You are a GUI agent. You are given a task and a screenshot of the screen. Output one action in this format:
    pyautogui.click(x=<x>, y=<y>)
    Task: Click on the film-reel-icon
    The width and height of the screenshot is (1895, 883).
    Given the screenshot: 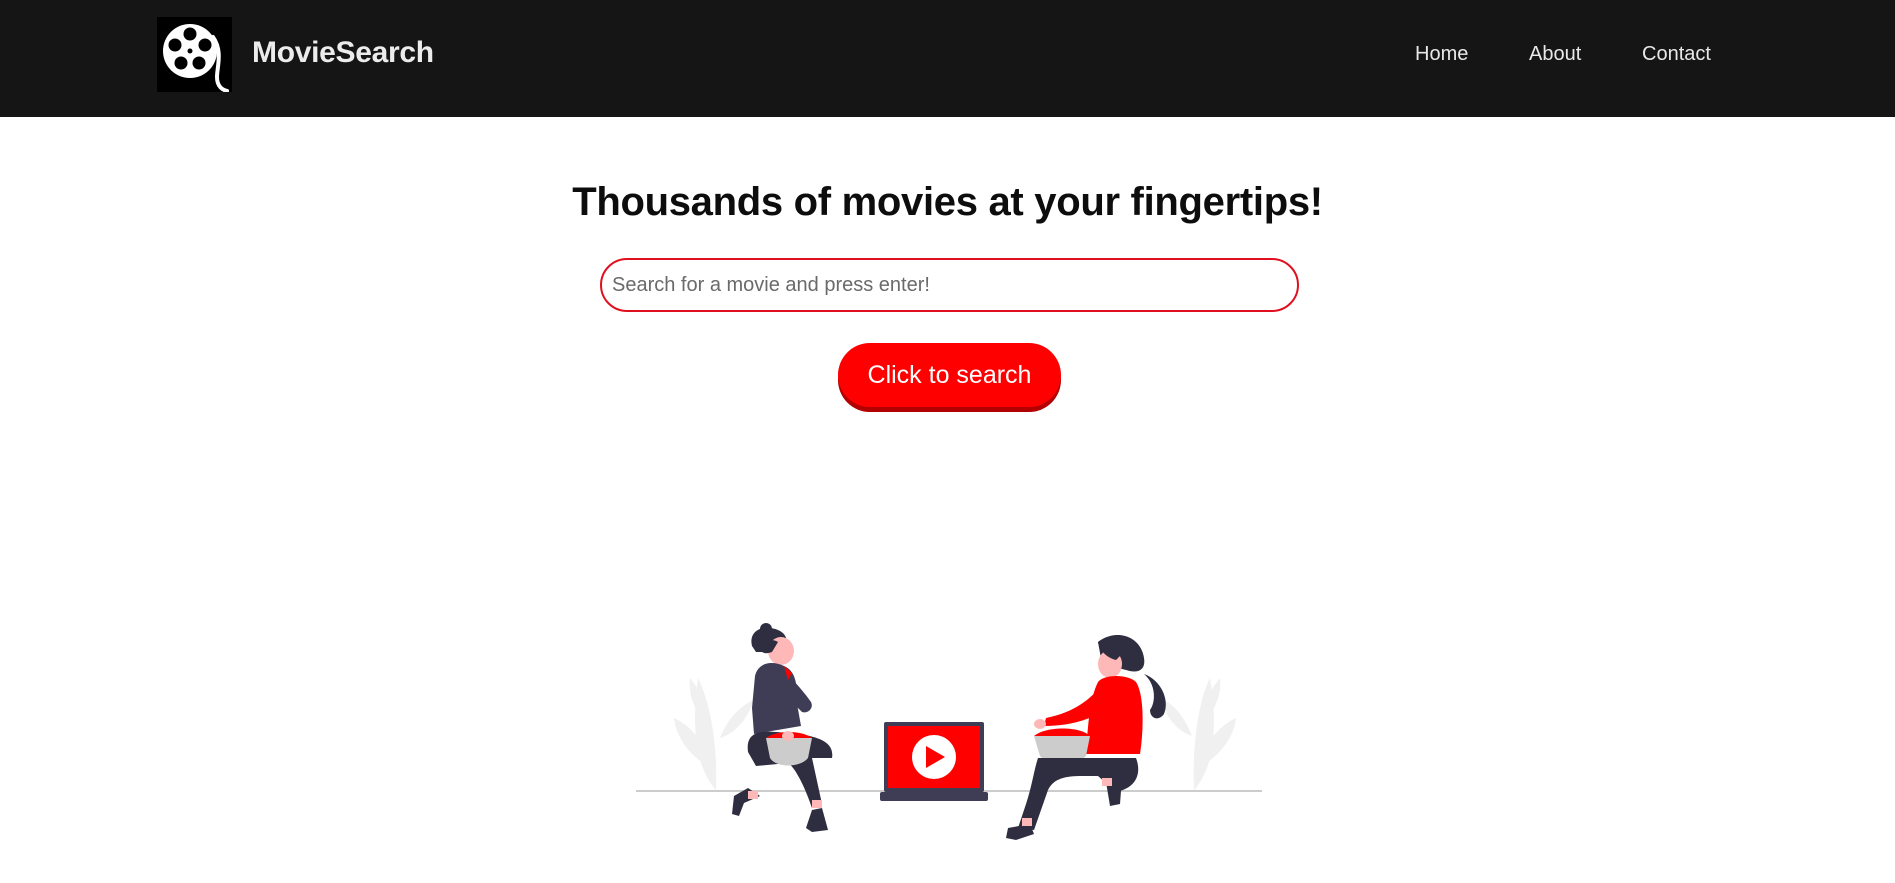 What is the action you would take?
    pyautogui.click(x=196, y=58)
    